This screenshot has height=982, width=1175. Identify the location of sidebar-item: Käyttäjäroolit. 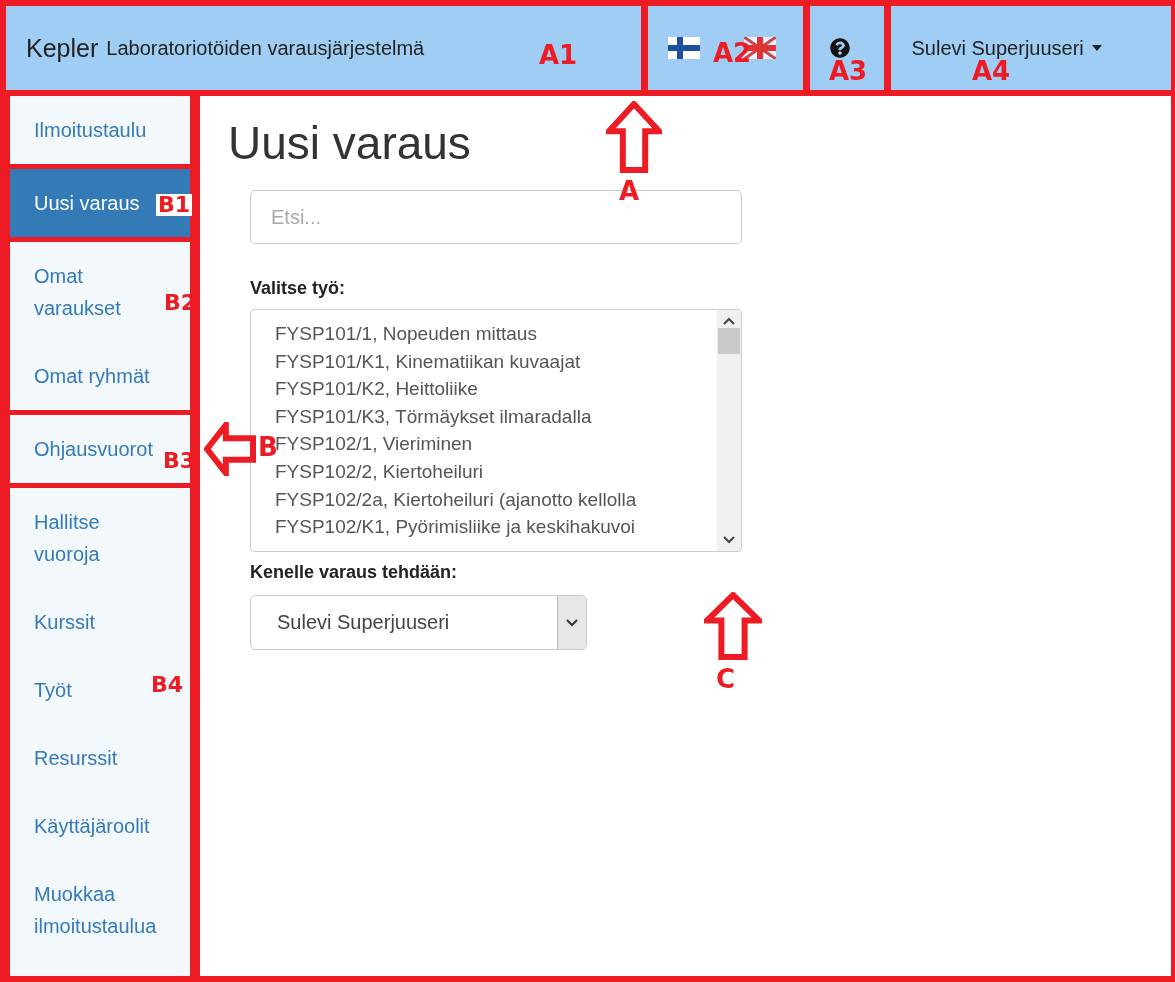
(92, 826).